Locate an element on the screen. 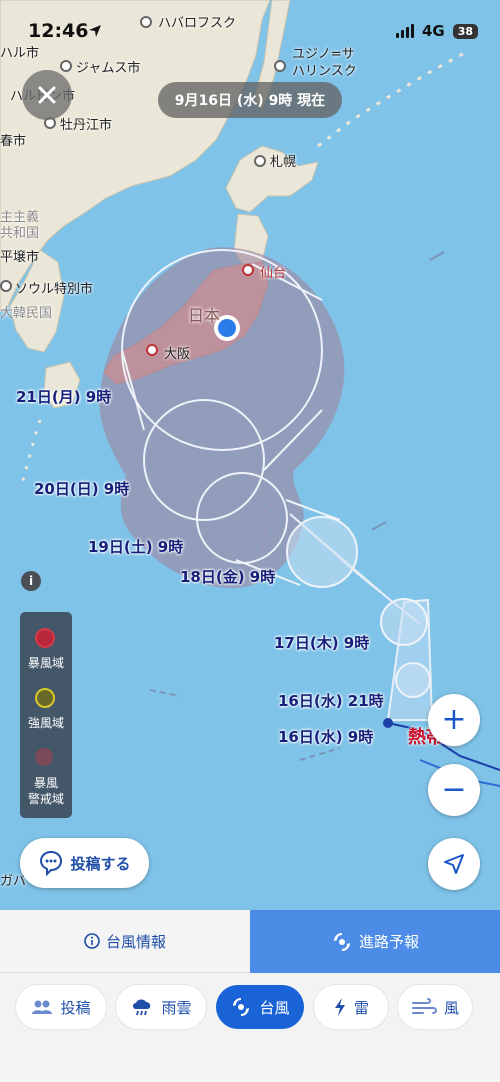 The width and height of the screenshot is (500, 1082). track-label-19: 19日(土) 9時 is located at coordinates (136, 547).